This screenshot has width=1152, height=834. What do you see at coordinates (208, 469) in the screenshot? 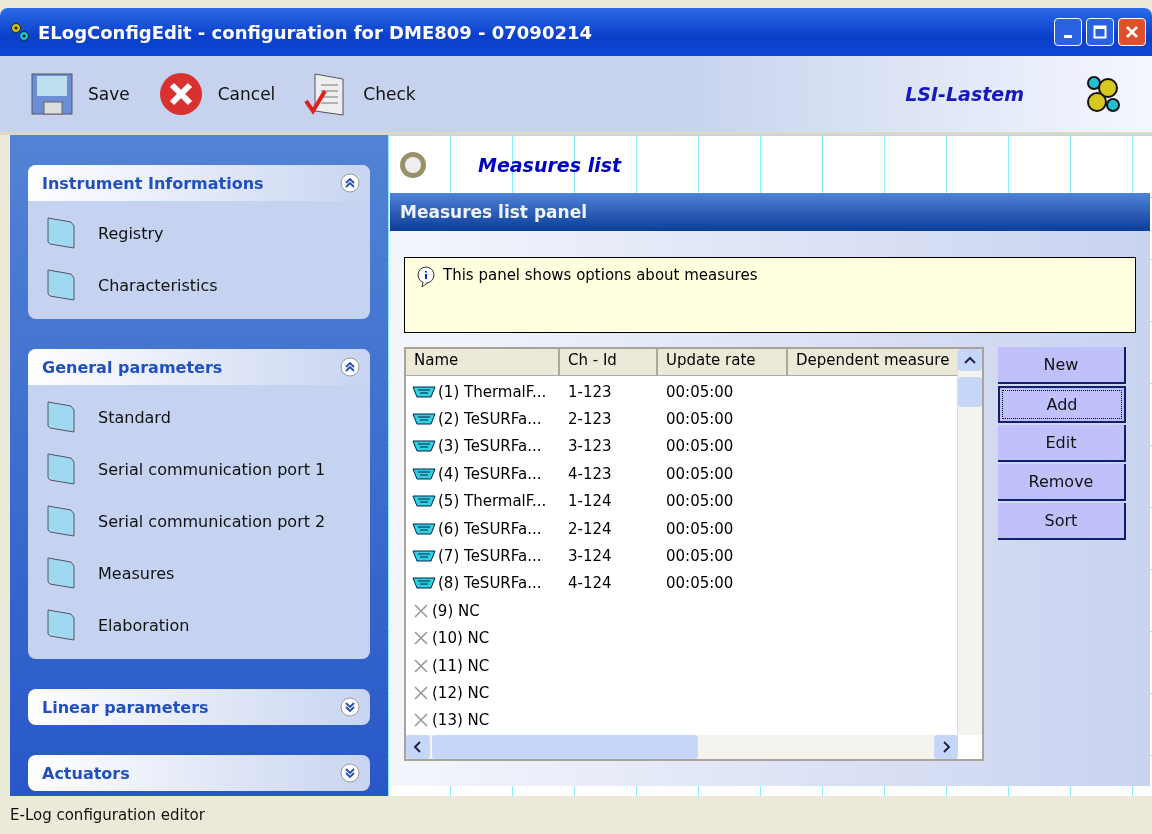
I see `sidebar-item: Serial communication port 1` at bounding box center [208, 469].